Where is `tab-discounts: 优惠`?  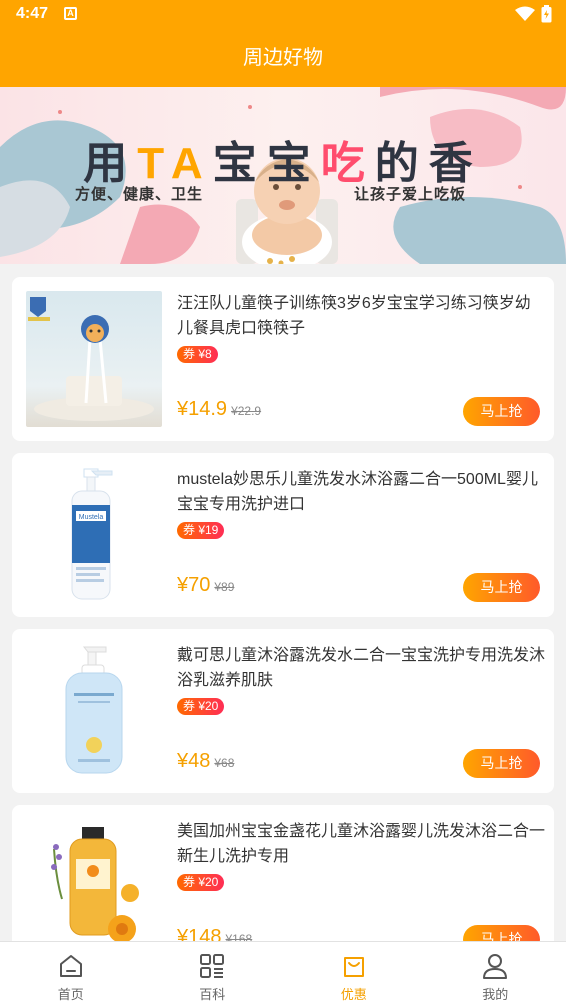
tab-discounts: 优惠 is located at coordinates (354, 975).